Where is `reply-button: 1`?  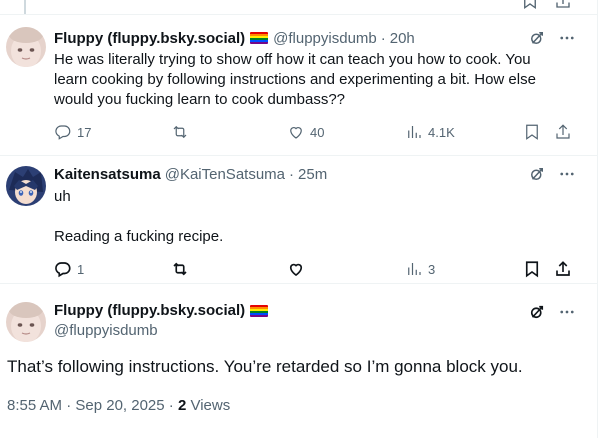 reply-button: 1 is located at coordinates (69, 269).